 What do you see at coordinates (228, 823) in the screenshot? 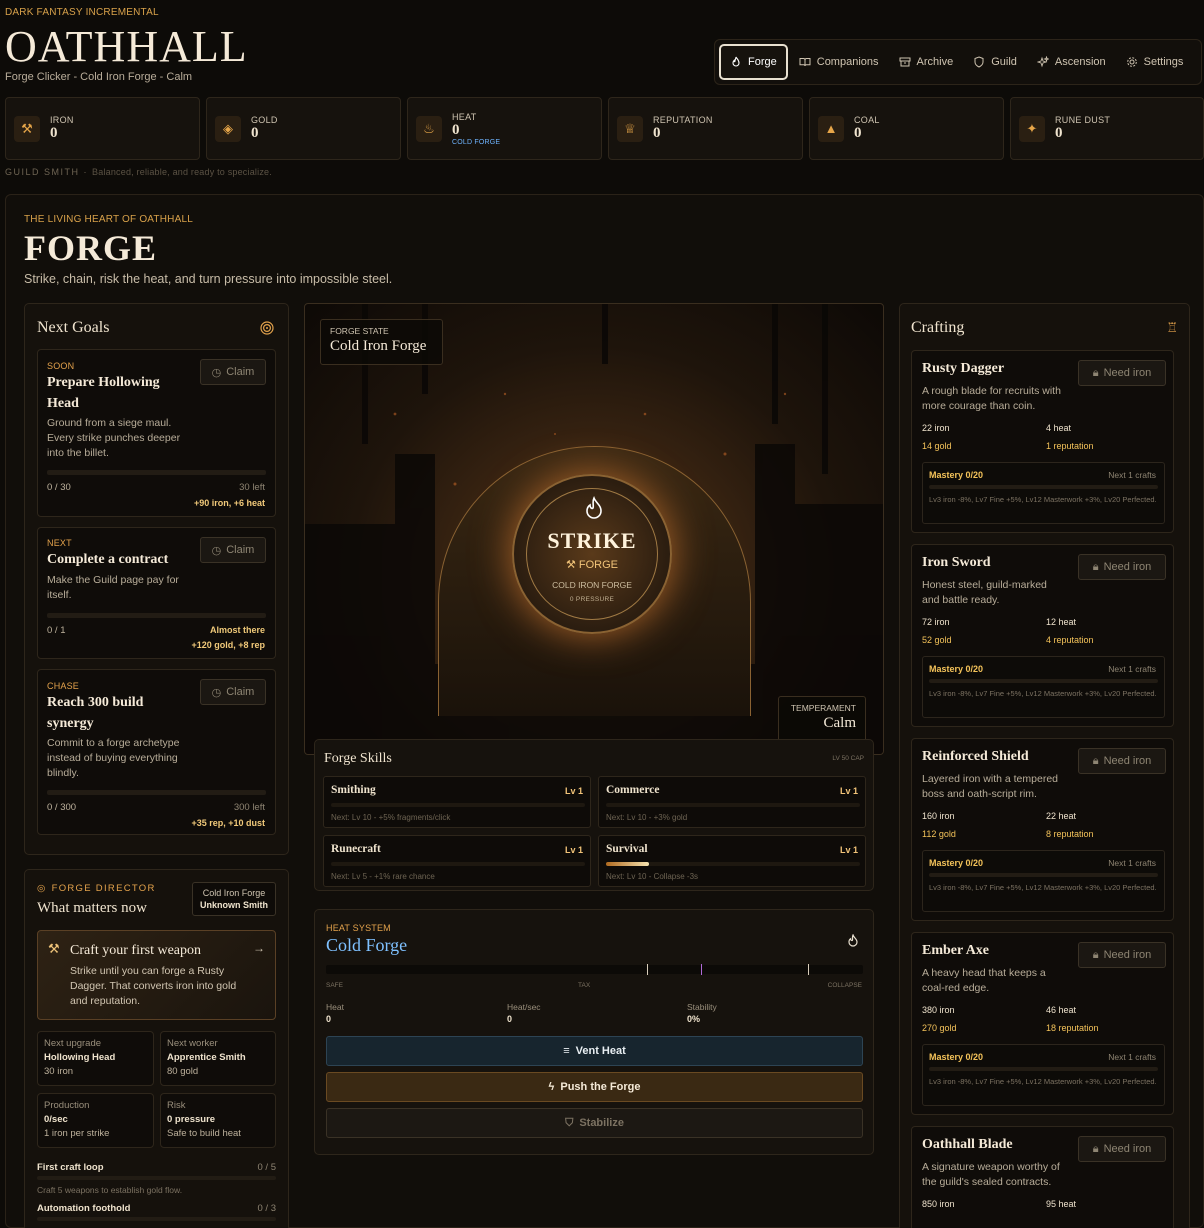
I see `goal-reward: +35 rep, +10 dust` at bounding box center [228, 823].